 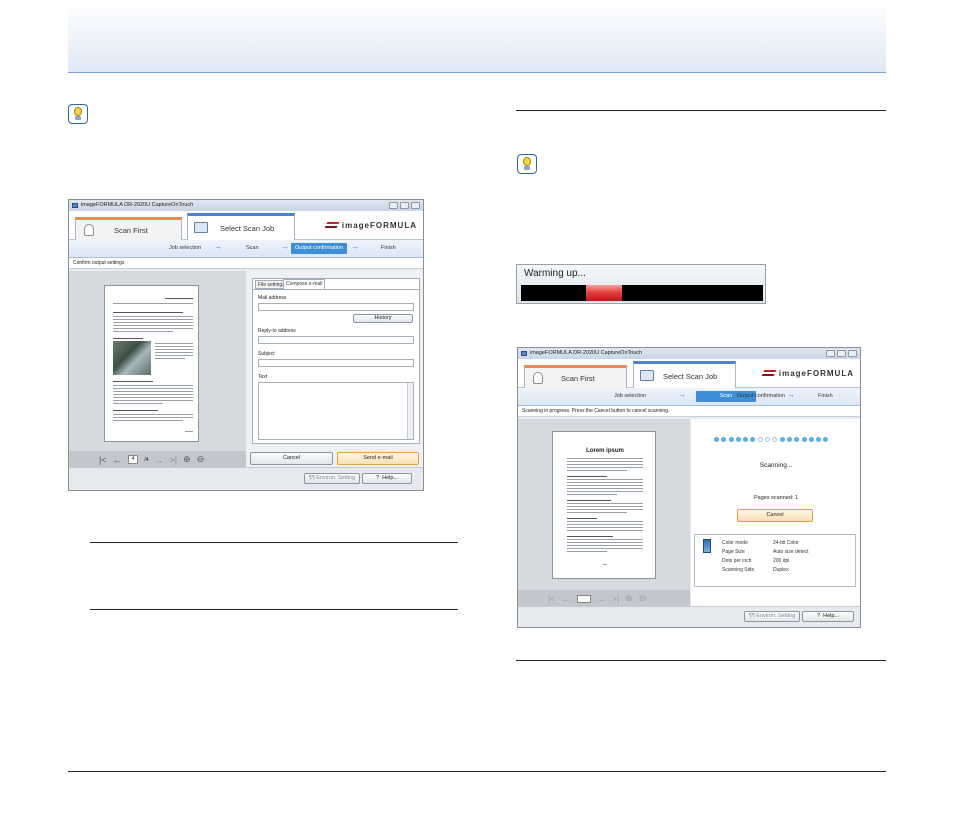 What do you see at coordinates (272, 298) in the screenshot?
I see `mail-address-label: Mail address` at bounding box center [272, 298].